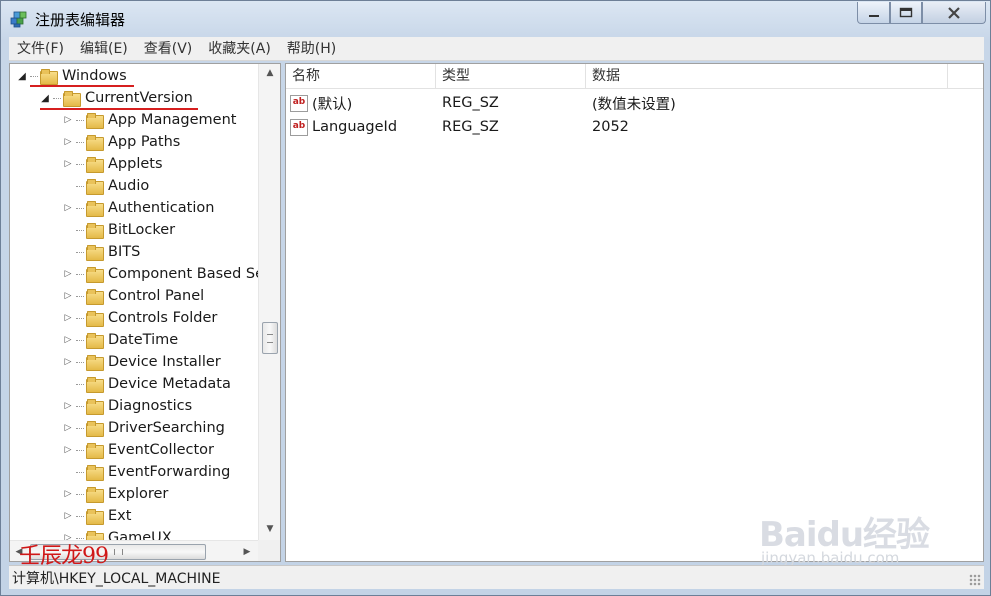 The width and height of the screenshot is (991, 596). I want to click on tree-item: BITS, so click(101, 252).